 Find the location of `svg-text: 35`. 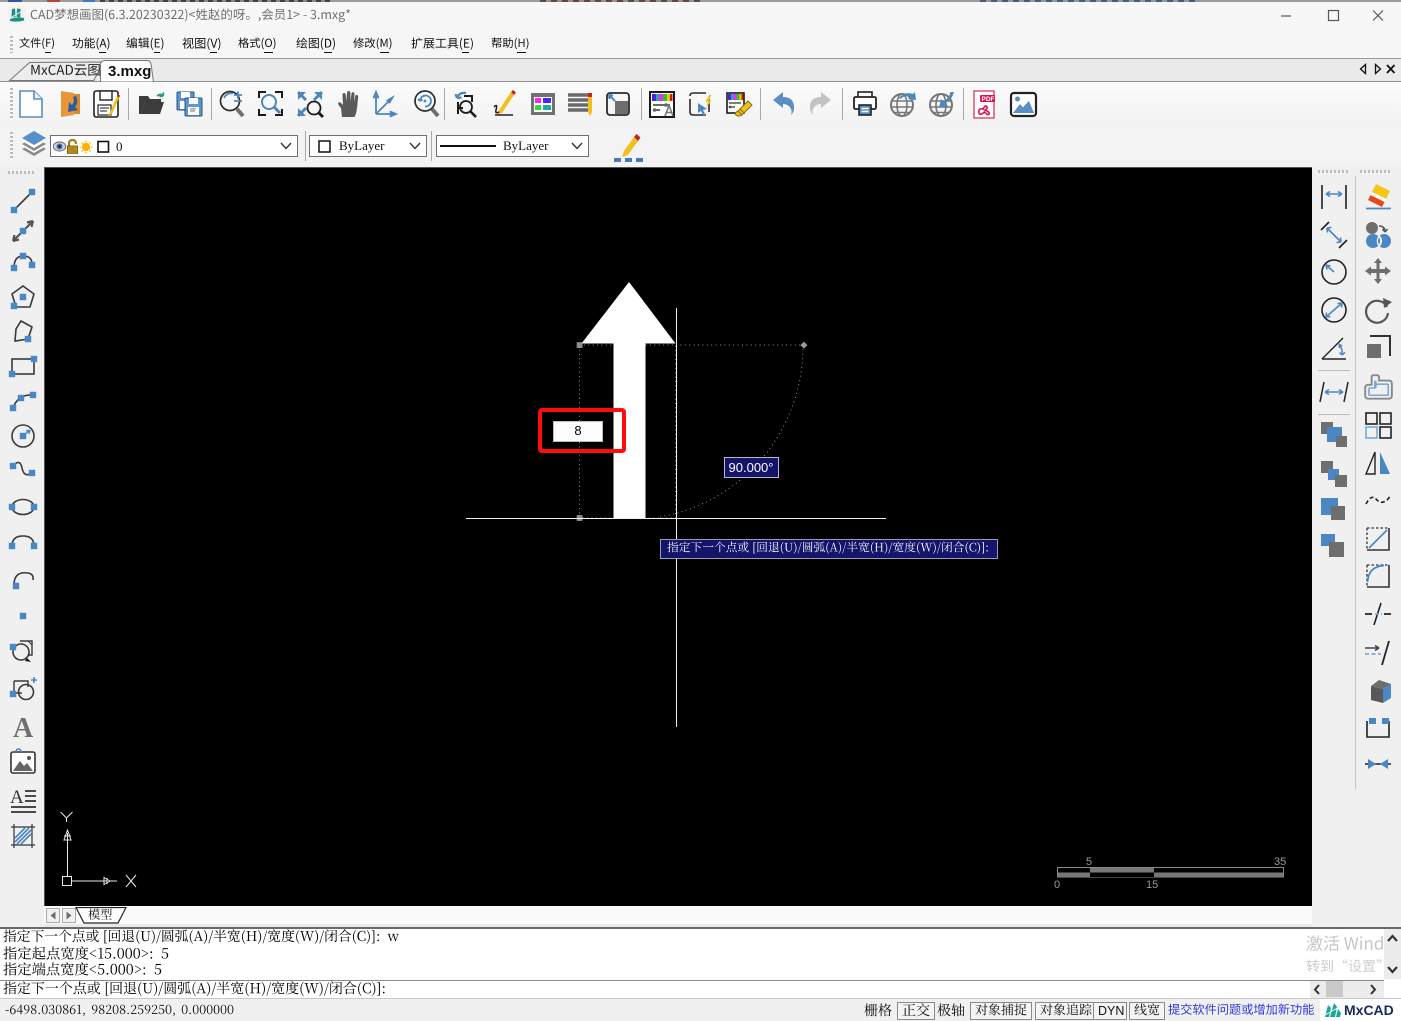

svg-text: 35 is located at coordinates (1280, 862).